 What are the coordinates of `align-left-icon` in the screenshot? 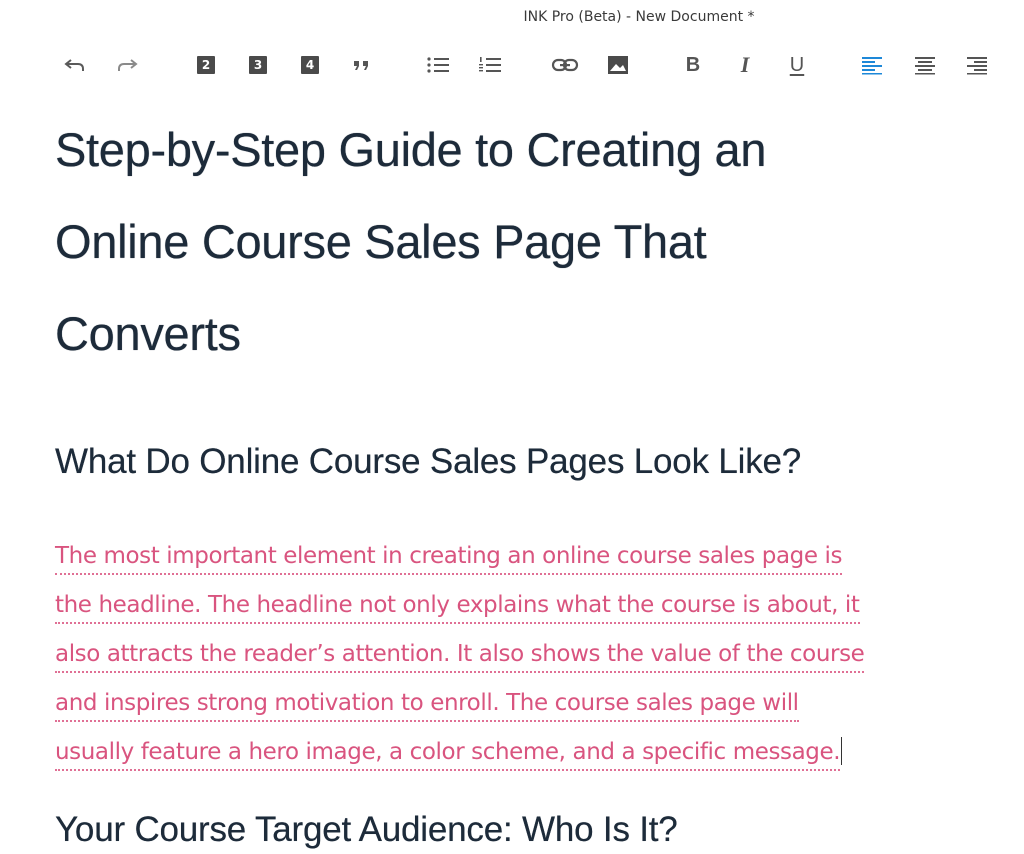 It's located at (872, 66).